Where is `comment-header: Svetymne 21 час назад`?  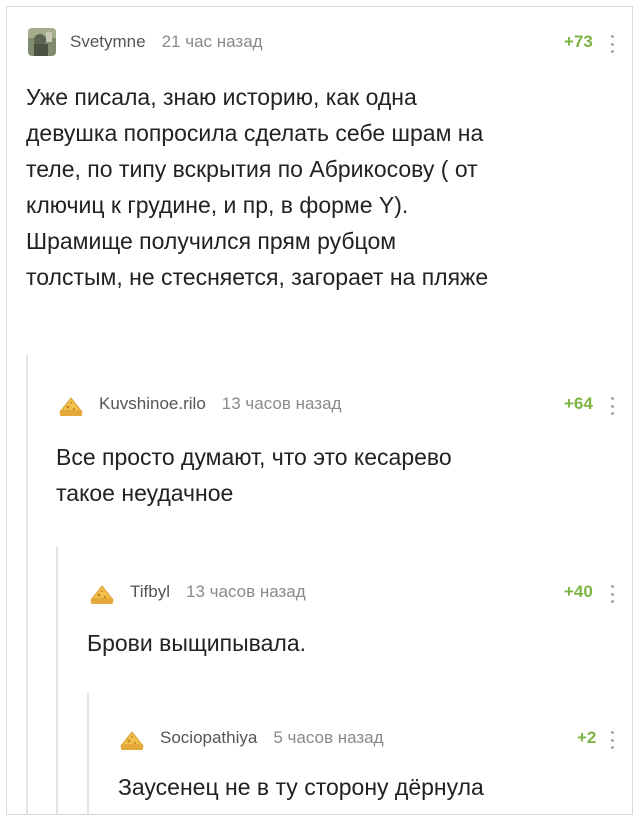
comment-header: Svetymne 21 час назад is located at coordinates (319, 42).